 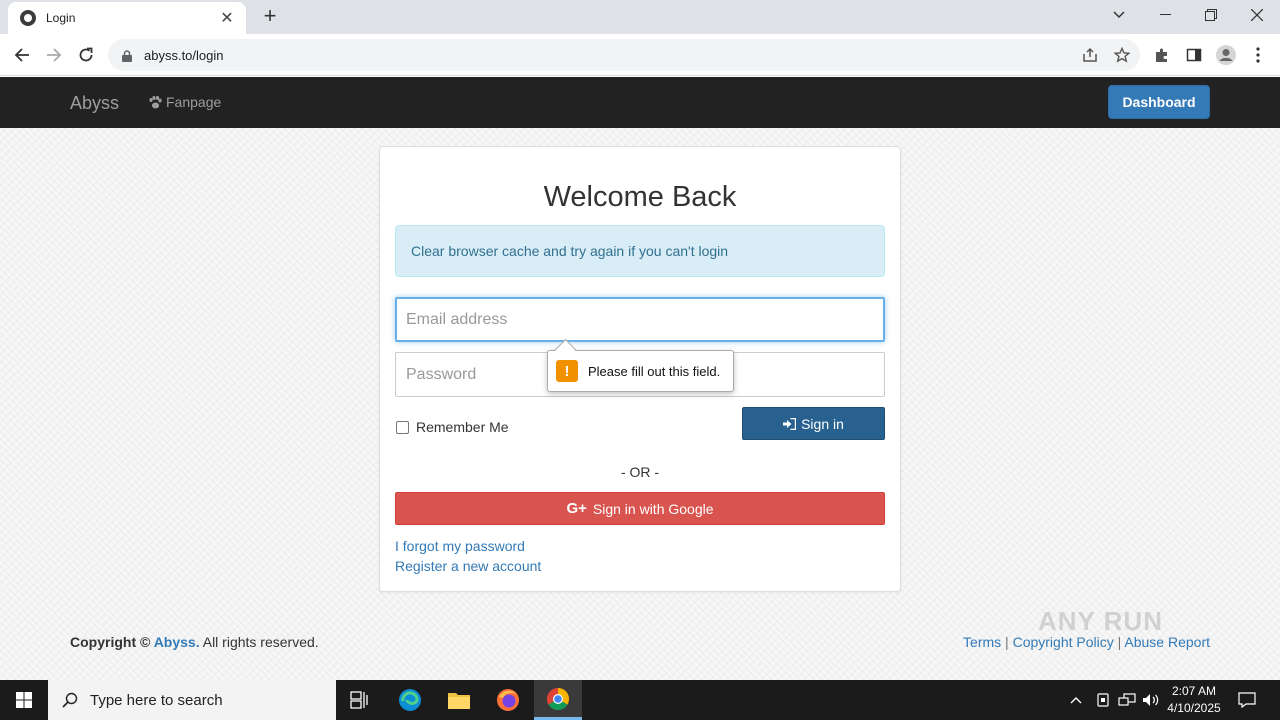 I want to click on file-explorer-icon, so click(x=459, y=700).